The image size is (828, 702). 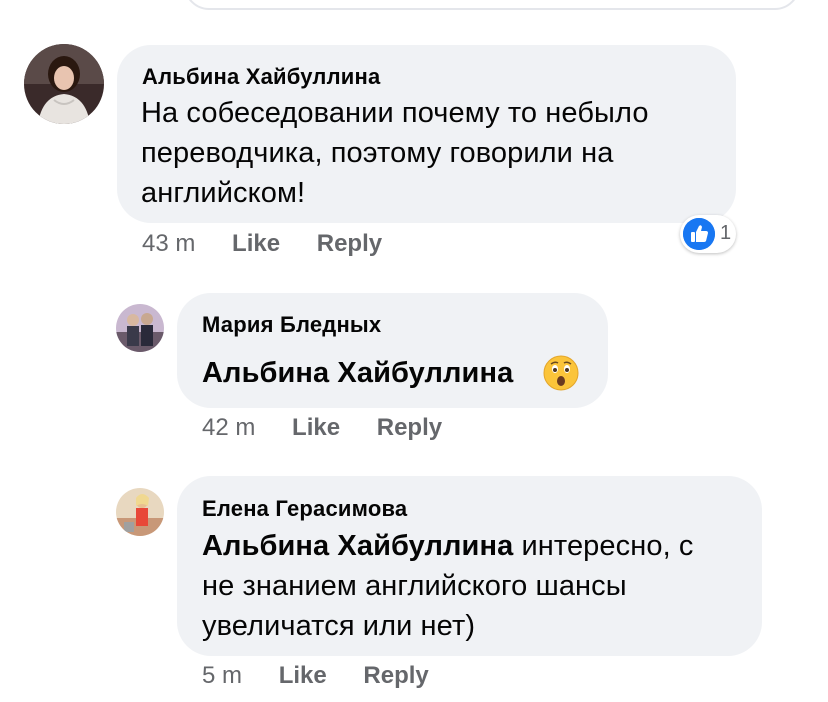 I want to click on comment-author: Альбина Хайбуллина, so click(x=261, y=77).